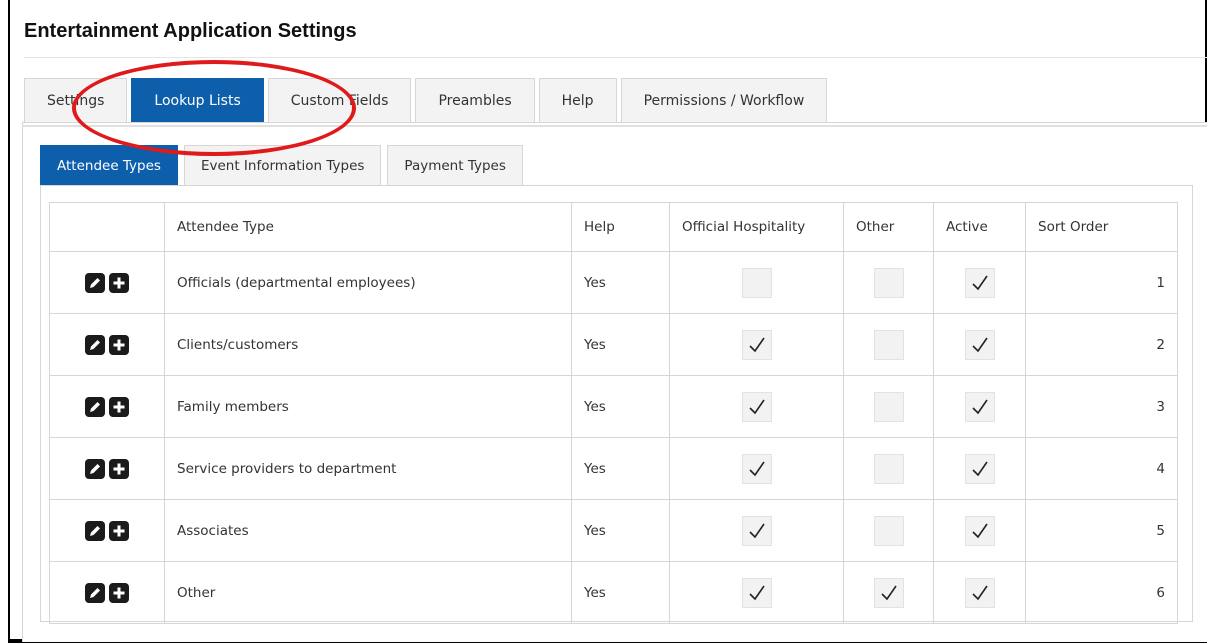 The height and width of the screenshot is (643, 1207). What do you see at coordinates (1101, 468) in the screenshot?
I see `cell-sort-order: 4` at bounding box center [1101, 468].